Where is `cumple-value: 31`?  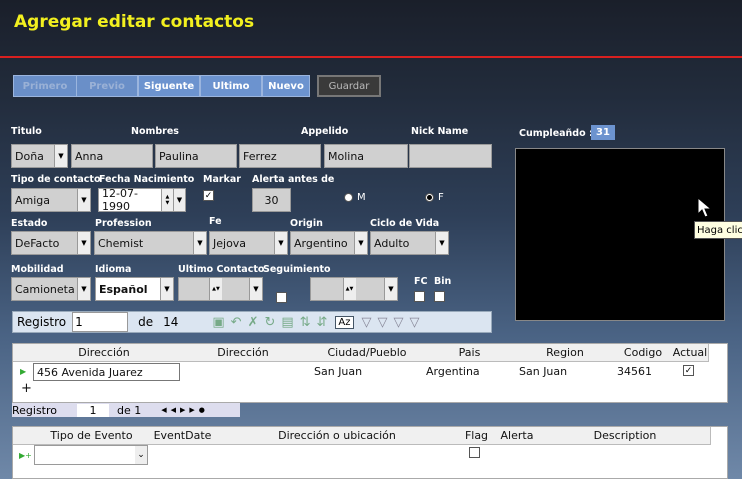 cumple-value: 31 is located at coordinates (603, 132).